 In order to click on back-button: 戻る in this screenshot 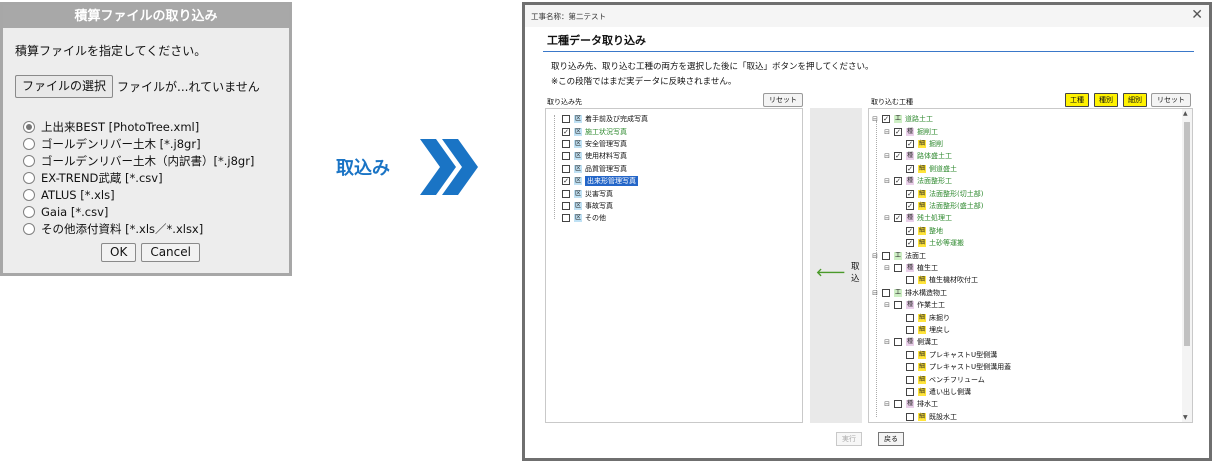, I will do `click(891, 439)`.